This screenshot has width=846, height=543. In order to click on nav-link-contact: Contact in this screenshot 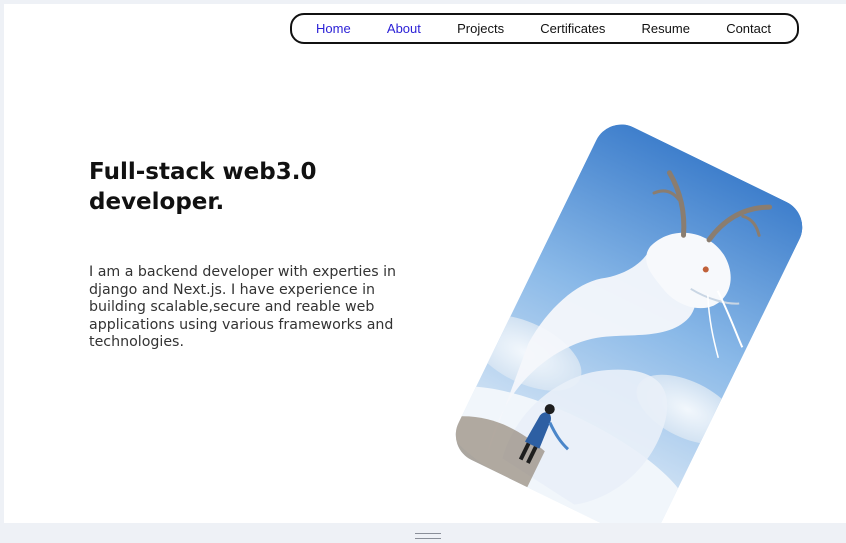, I will do `click(748, 28)`.